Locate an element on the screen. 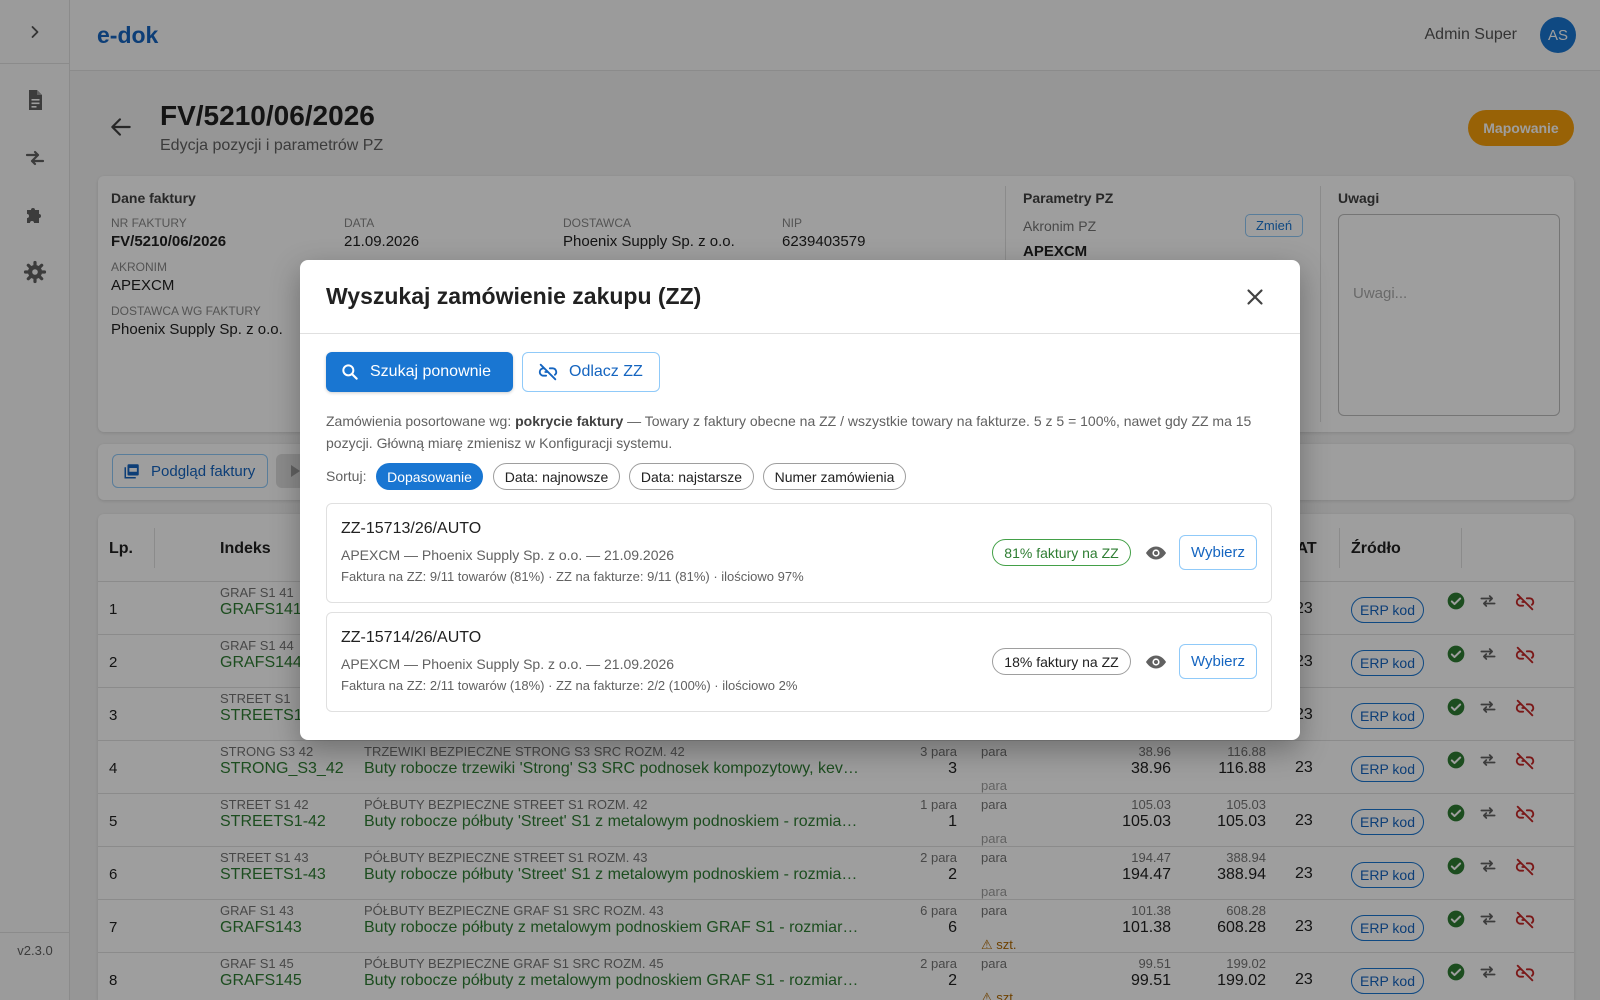 The width and height of the screenshot is (1600, 1000). sort-option-number: Numer zamówienia is located at coordinates (834, 476).